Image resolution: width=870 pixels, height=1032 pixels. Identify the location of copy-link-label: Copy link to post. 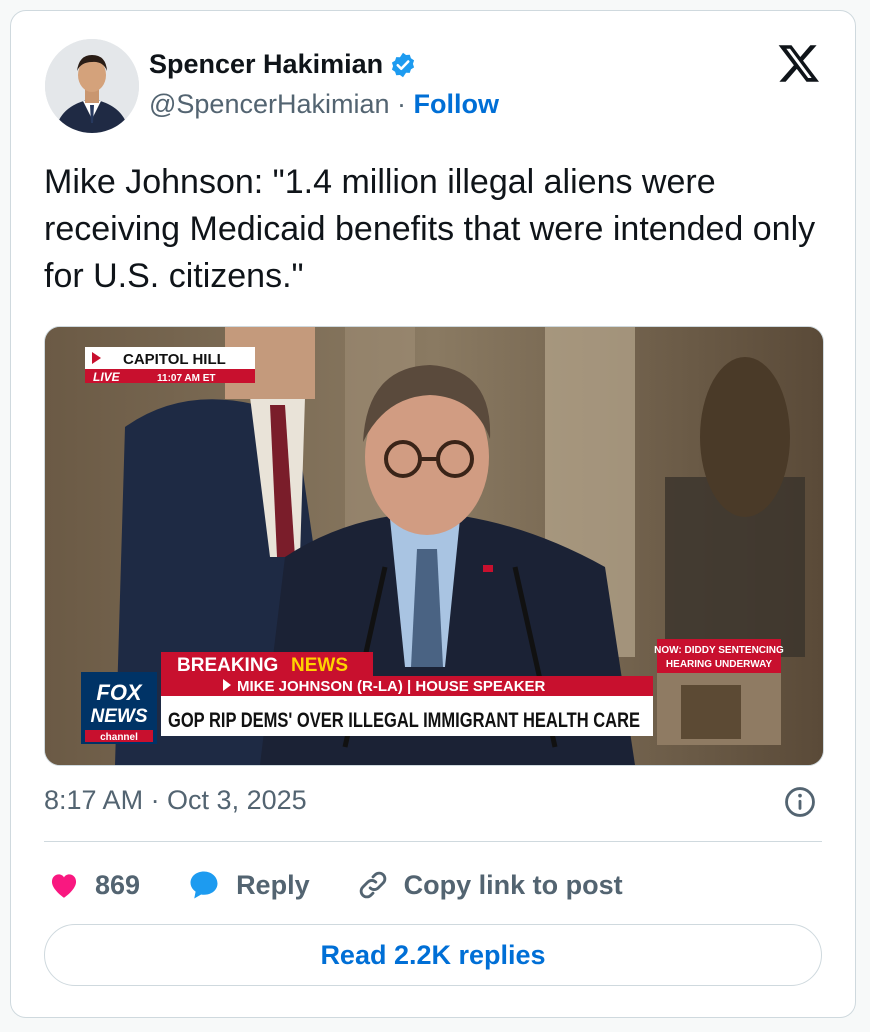
(513, 884).